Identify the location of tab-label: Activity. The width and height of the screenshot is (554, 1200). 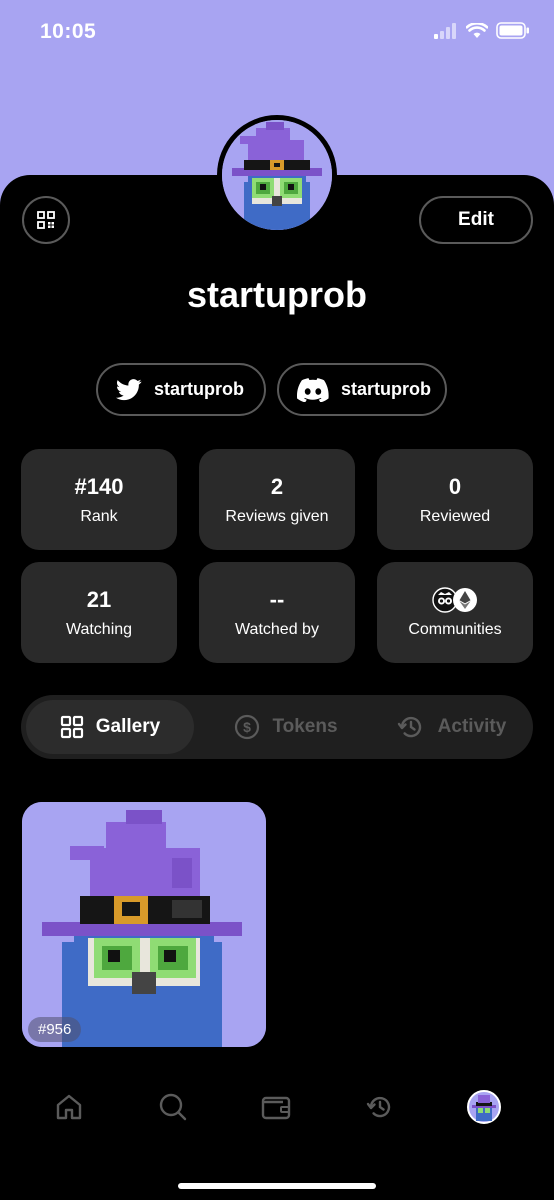
(472, 726).